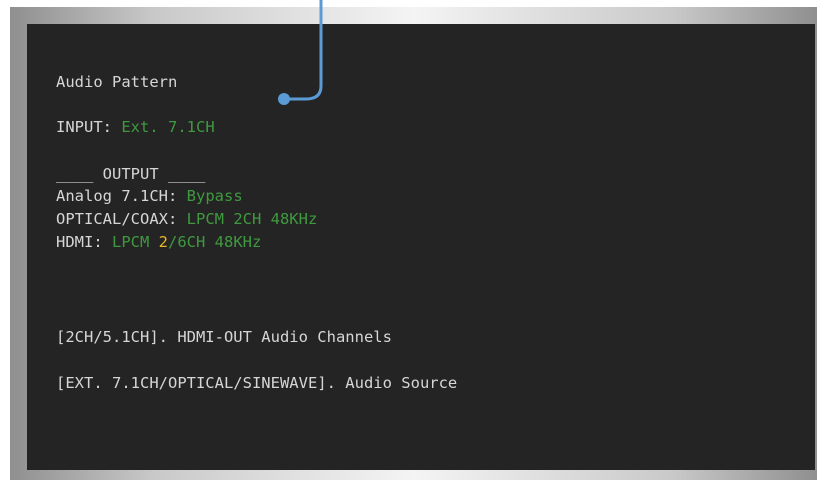  What do you see at coordinates (224, 337) in the screenshot?
I see `key-hint-hdmi-channels: [2CH/5.1CH]. HDMI-OUT Audio Channels` at bounding box center [224, 337].